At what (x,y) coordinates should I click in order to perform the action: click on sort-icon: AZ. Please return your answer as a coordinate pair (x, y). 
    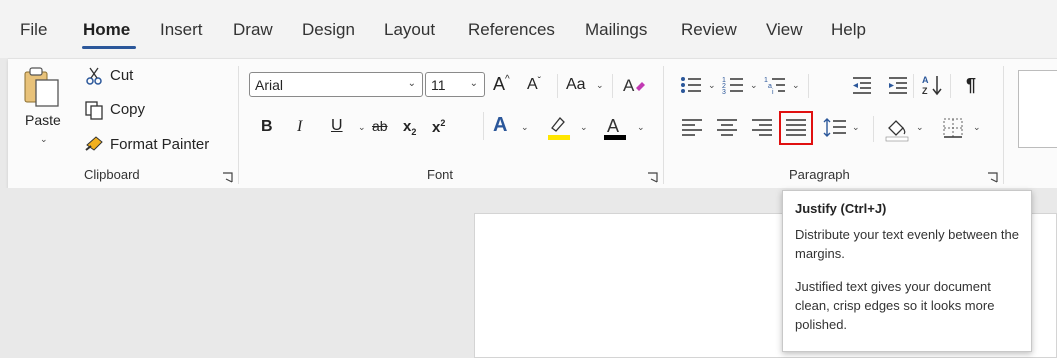
    Looking at the image, I should click on (933, 85).